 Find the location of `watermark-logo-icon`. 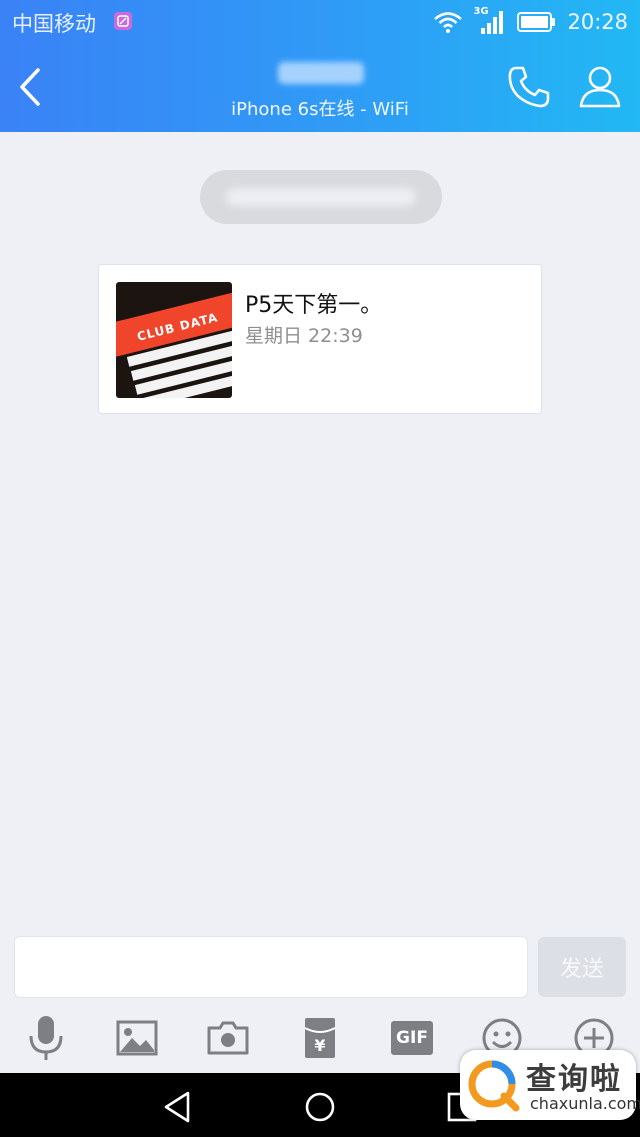

watermark-logo-icon is located at coordinates (494, 1086).